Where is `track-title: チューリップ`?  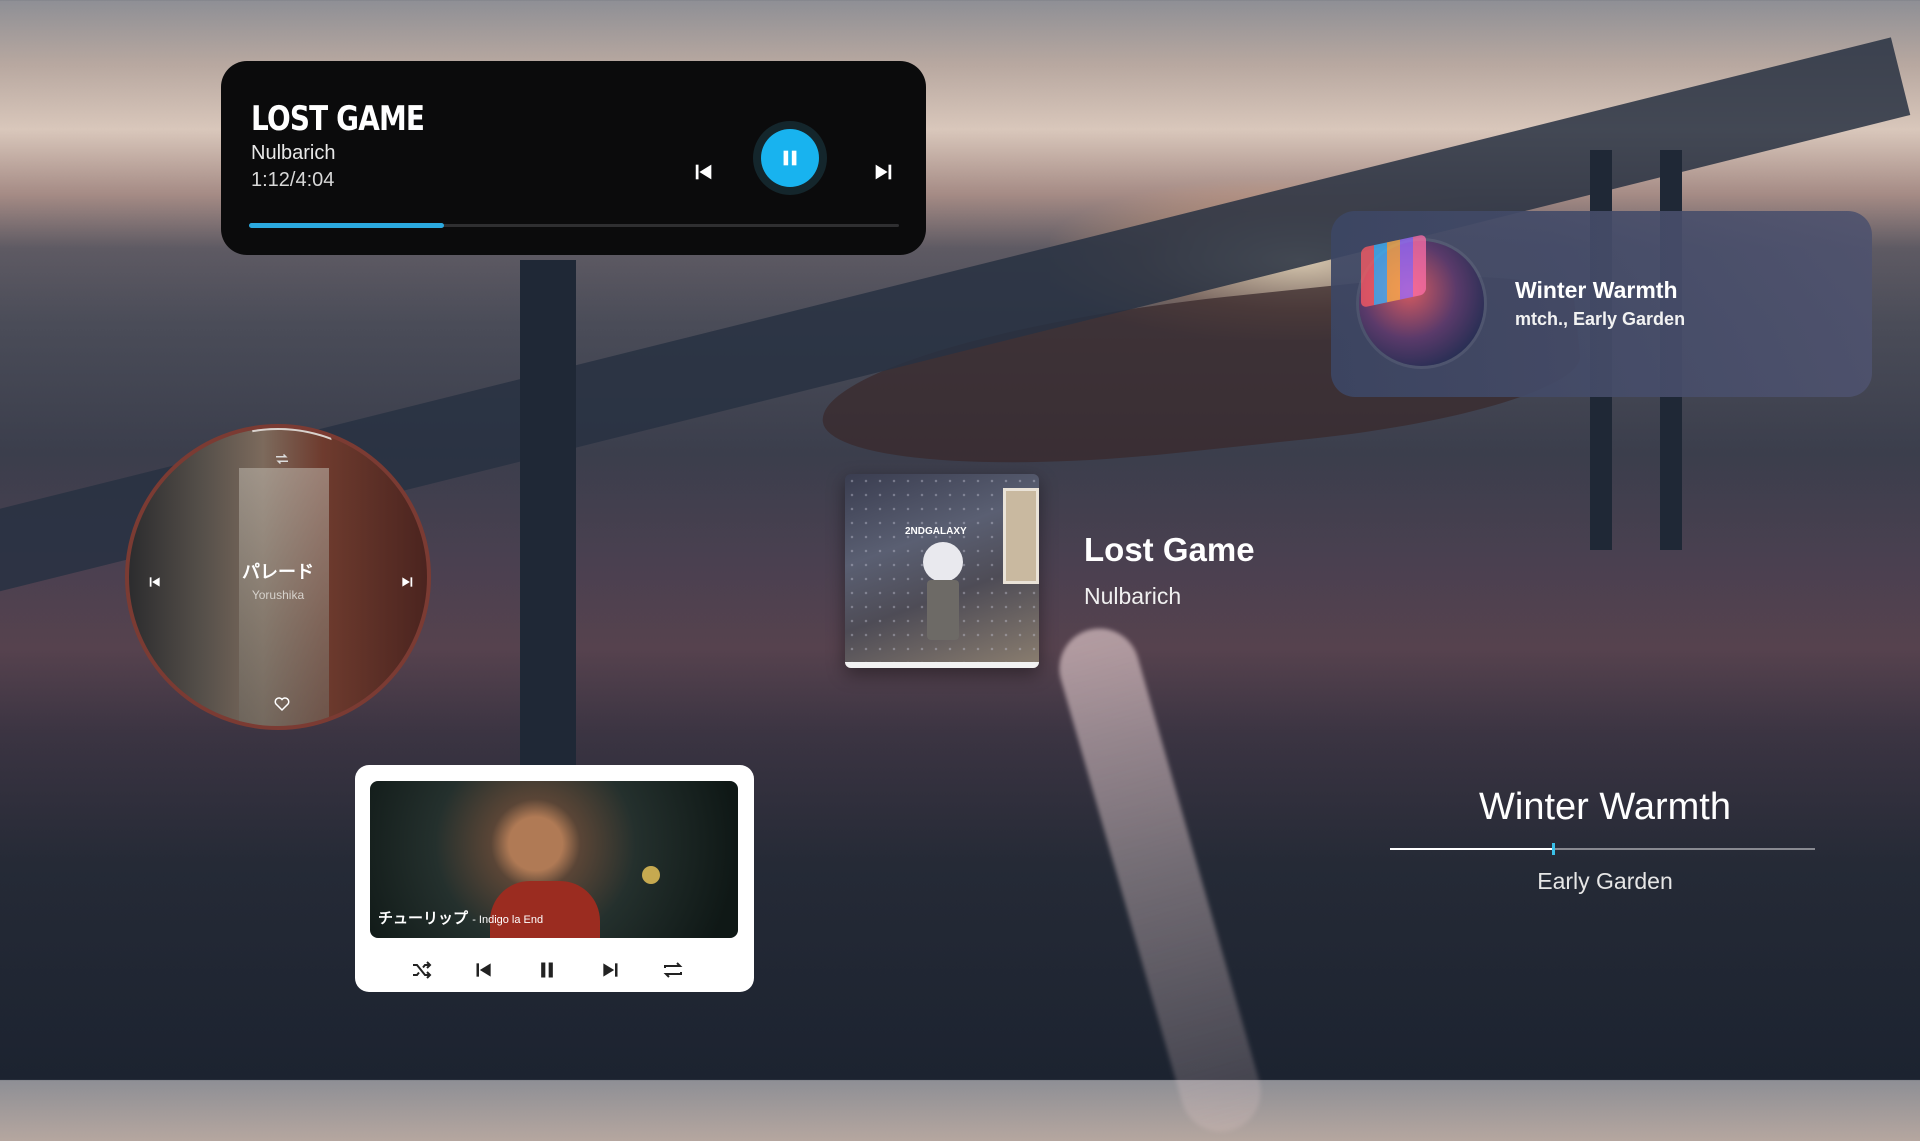 track-title: チューリップ is located at coordinates (423, 918).